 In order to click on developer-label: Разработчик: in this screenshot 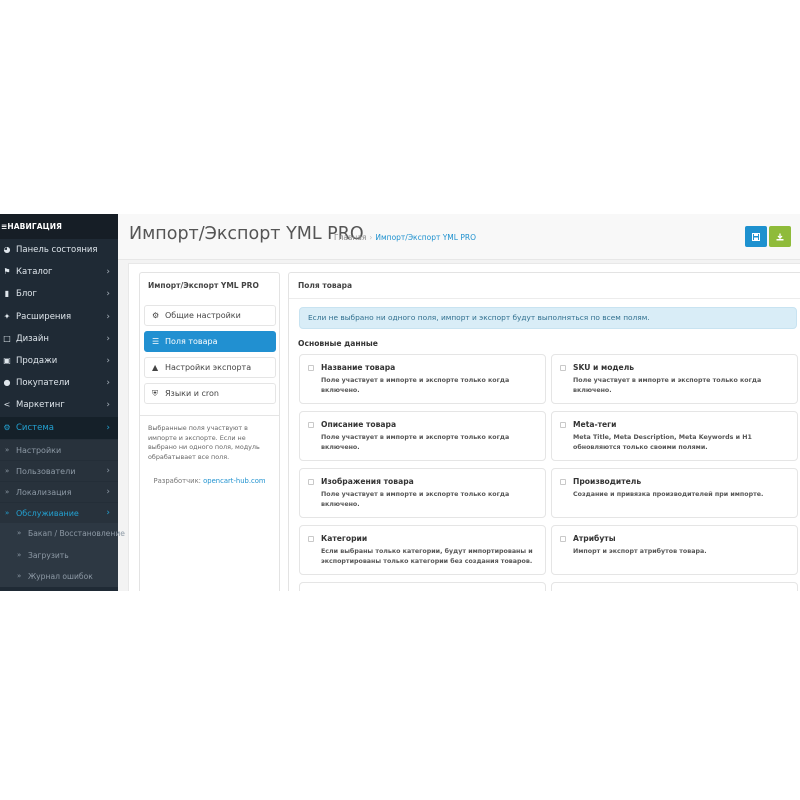, I will do `click(177, 481)`.